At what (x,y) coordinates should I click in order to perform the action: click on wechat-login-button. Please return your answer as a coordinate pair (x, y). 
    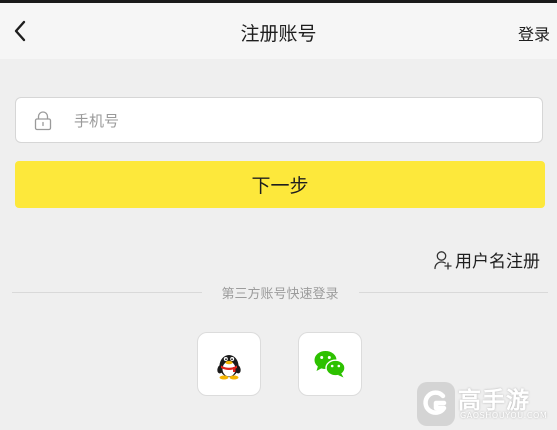
    Looking at the image, I should click on (330, 364).